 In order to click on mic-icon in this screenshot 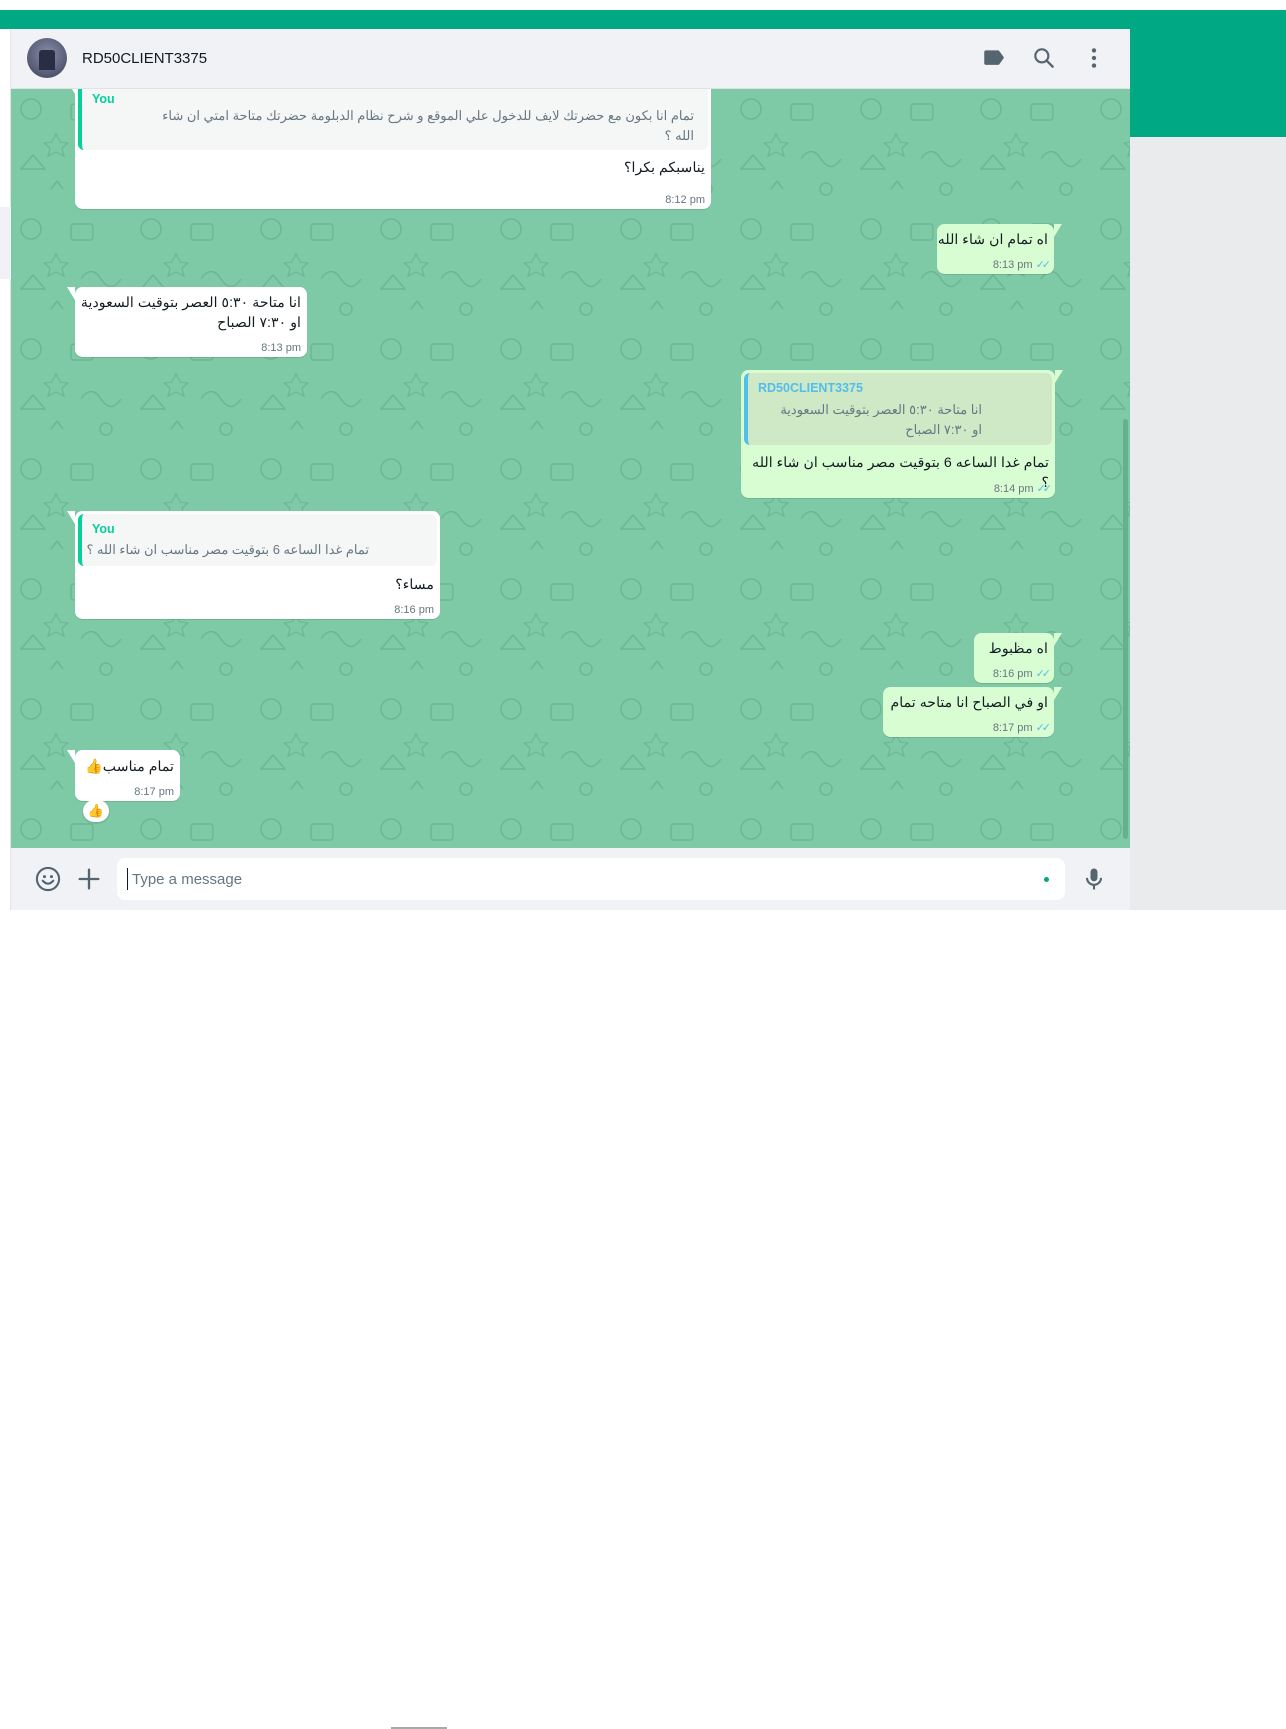, I will do `click(1094, 879)`.